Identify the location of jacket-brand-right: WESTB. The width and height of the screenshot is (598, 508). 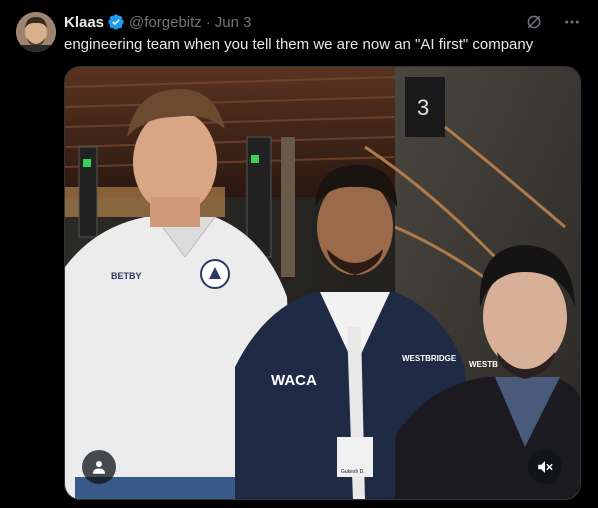
(483, 364).